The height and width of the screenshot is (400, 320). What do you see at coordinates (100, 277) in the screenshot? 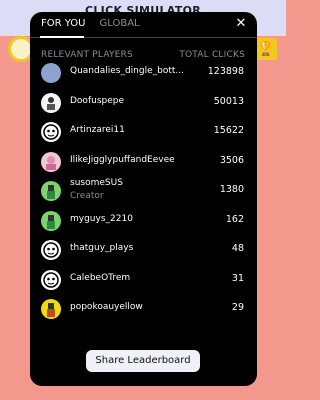
I see `player-name: CalebeOTrem` at bounding box center [100, 277].